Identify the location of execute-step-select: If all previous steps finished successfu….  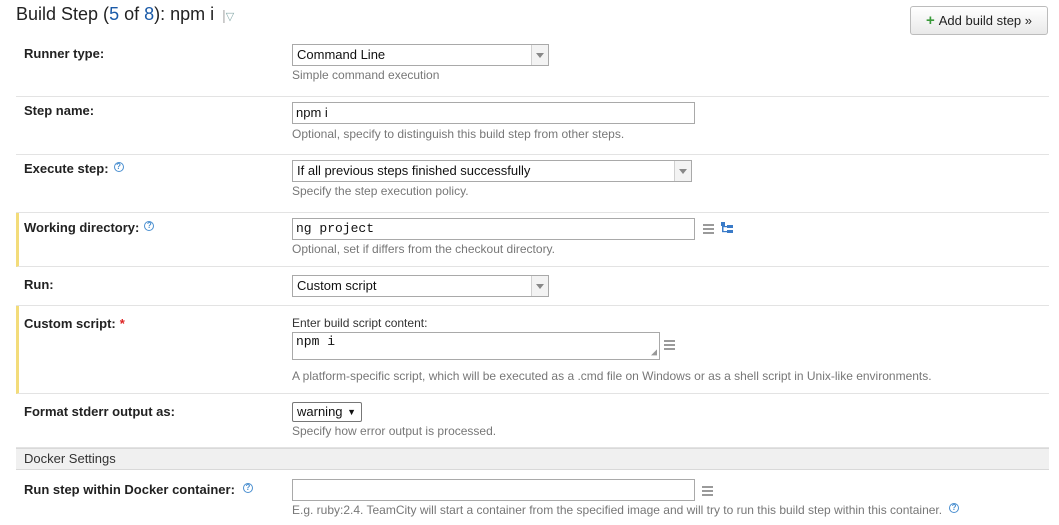
(492, 171).